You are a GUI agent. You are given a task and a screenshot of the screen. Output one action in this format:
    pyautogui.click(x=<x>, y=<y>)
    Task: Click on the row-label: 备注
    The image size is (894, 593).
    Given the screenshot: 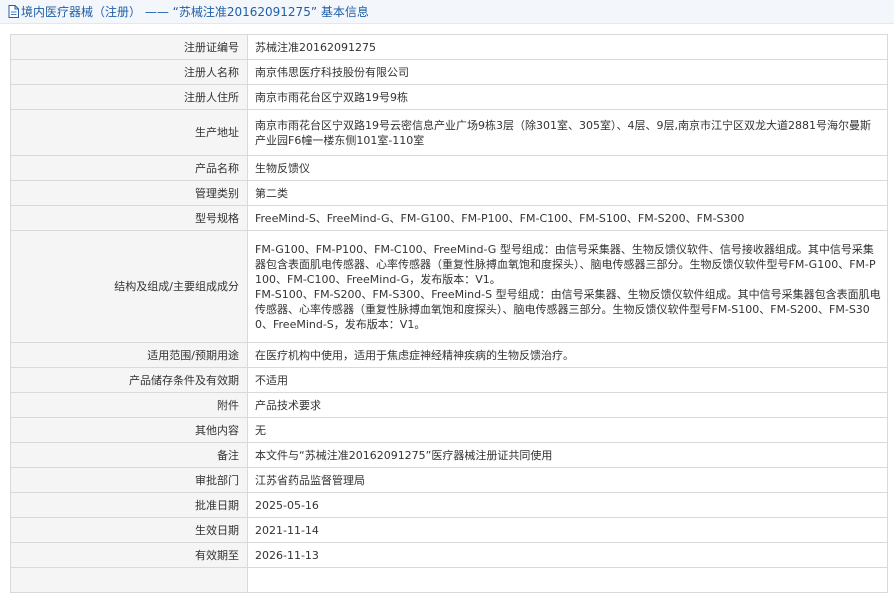 What is the action you would take?
    pyautogui.click(x=129, y=455)
    